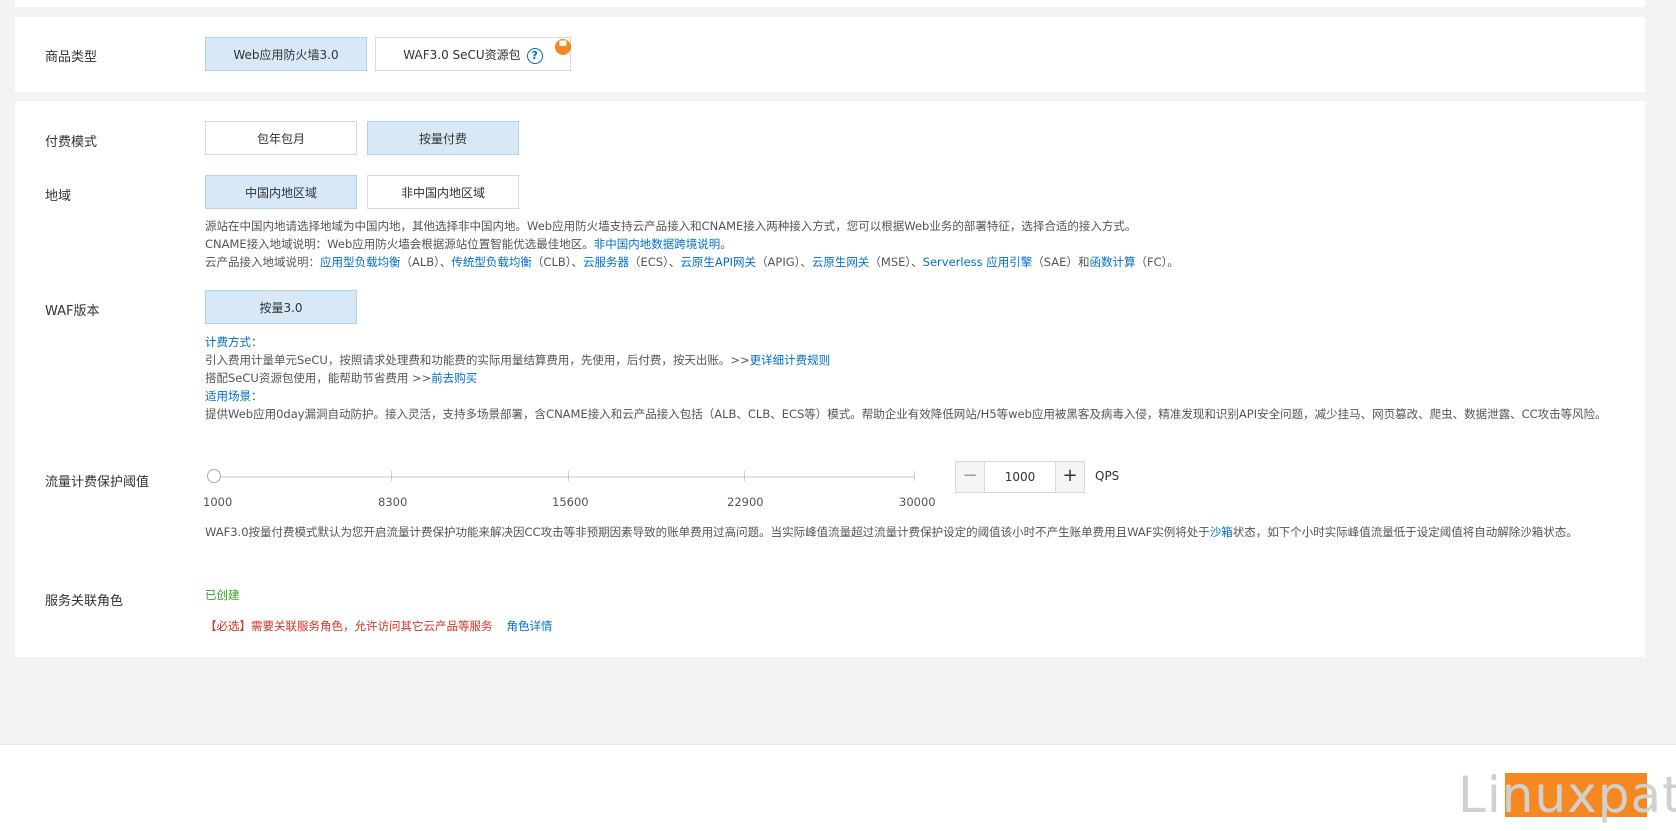 This screenshot has height=831, width=1676. What do you see at coordinates (830, 3) in the screenshot?
I see `top-panel-edge` at bounding box center [830, 3].